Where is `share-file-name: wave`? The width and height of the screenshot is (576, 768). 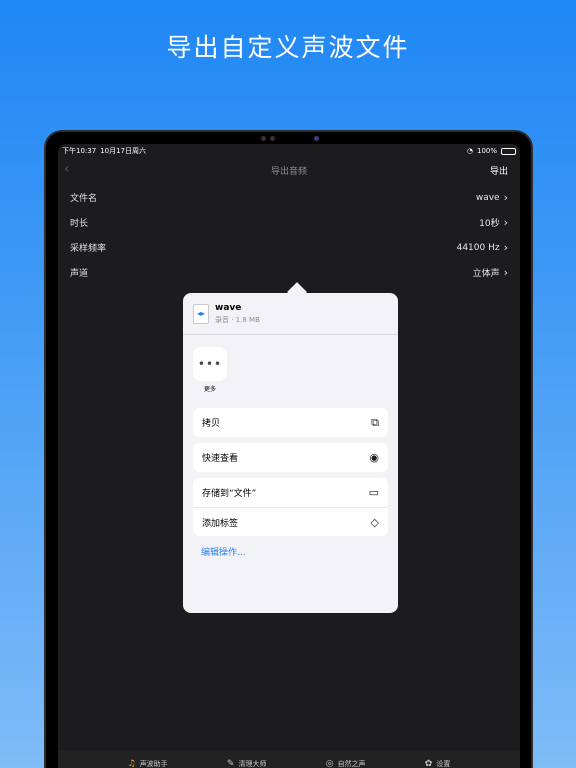
share-file-name: wave is located at coordinates (228, 307).